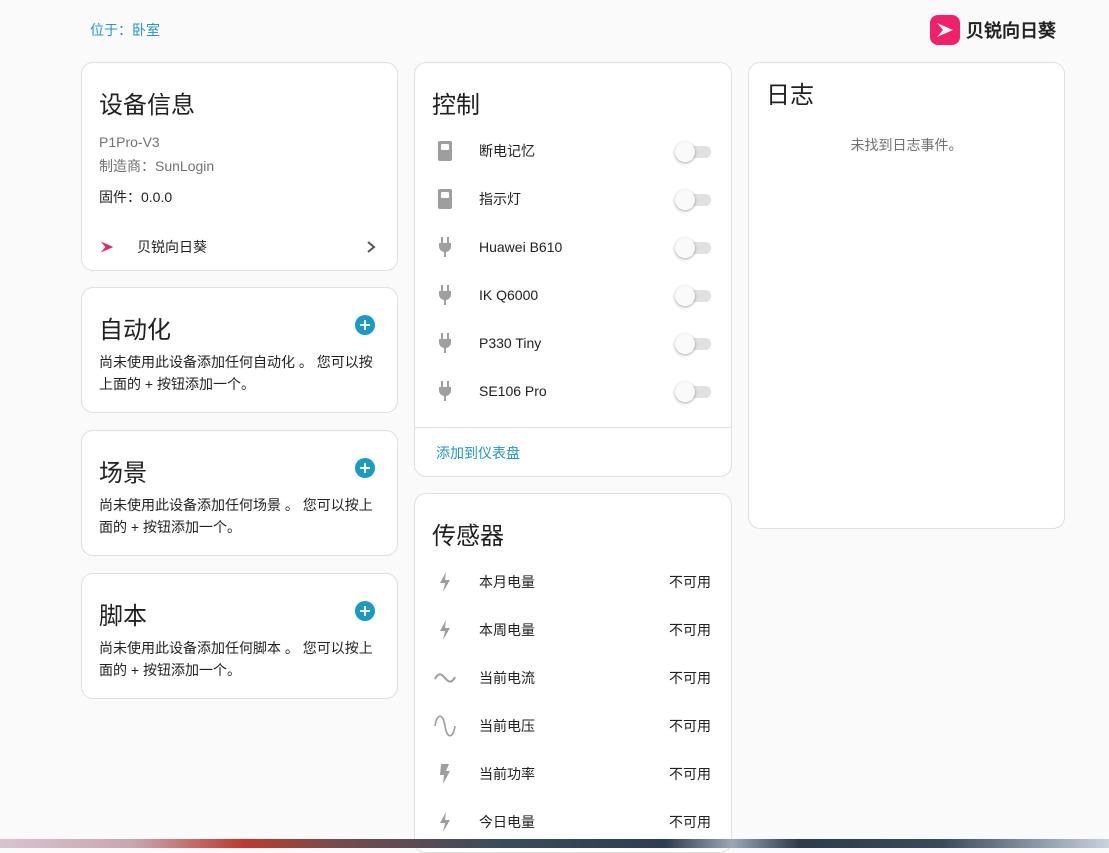 The height and width of the screenshot is (853, 1109). I want to click on sunlogin-logo-icon, so click(945, 30).